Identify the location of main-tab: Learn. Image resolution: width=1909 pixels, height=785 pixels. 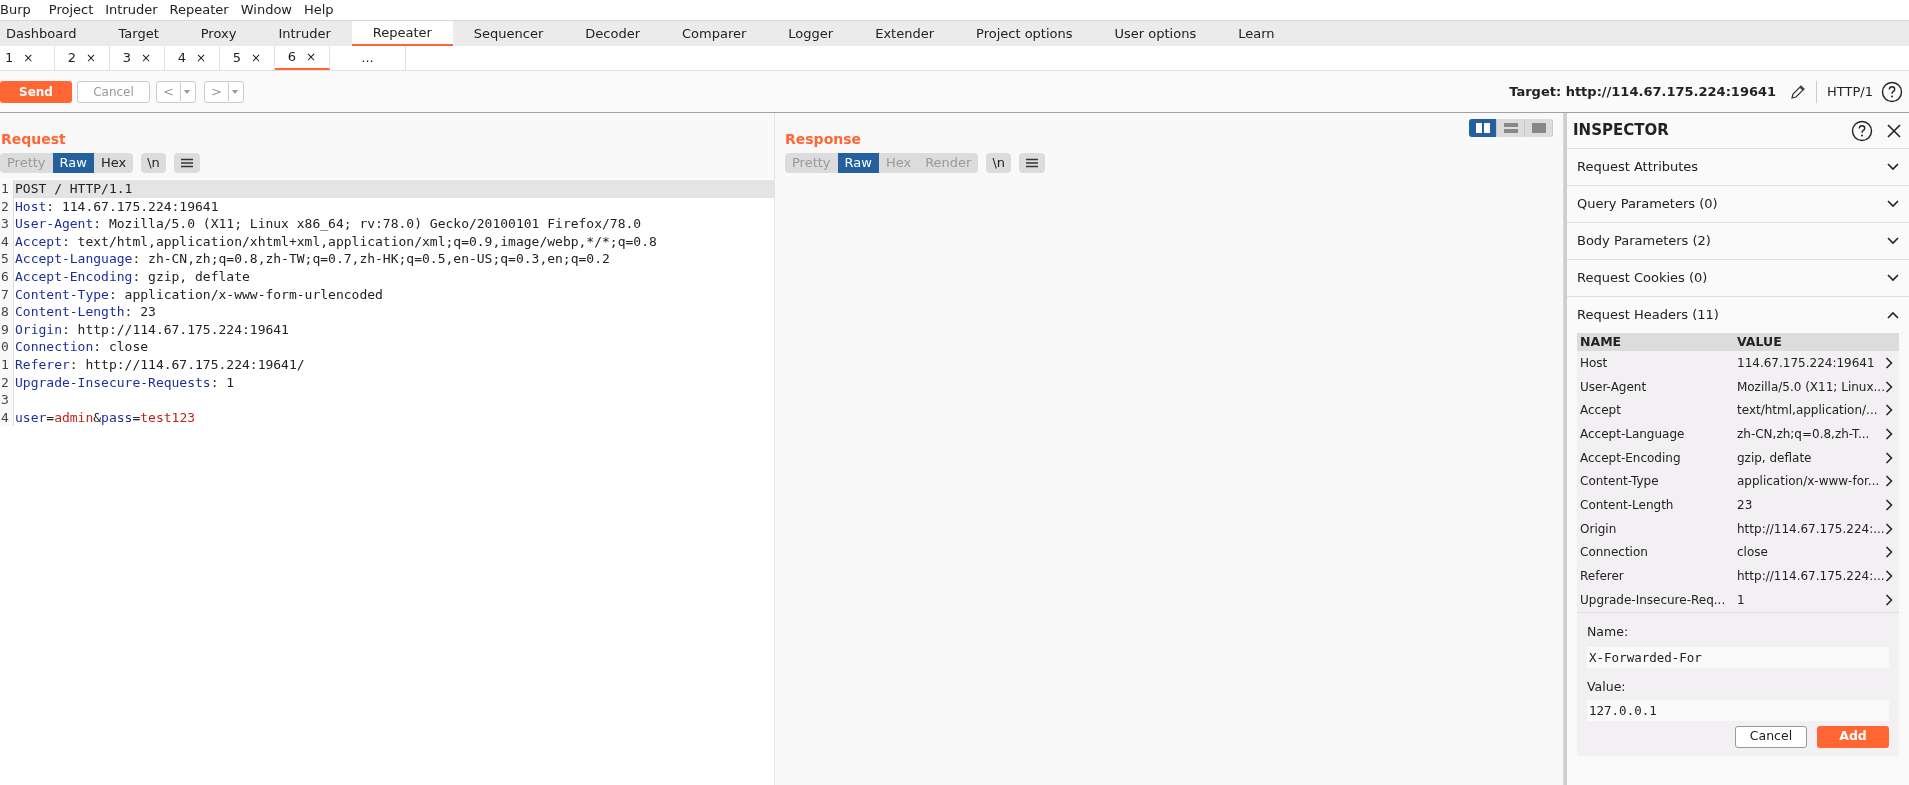
(1256, 33).